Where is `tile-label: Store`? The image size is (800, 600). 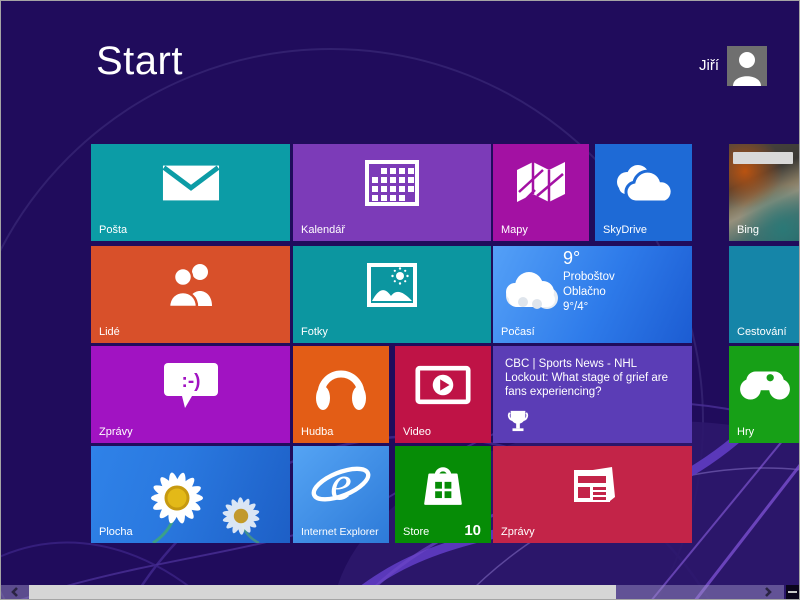
tile-label: Store is located at coordinates (416, 532).